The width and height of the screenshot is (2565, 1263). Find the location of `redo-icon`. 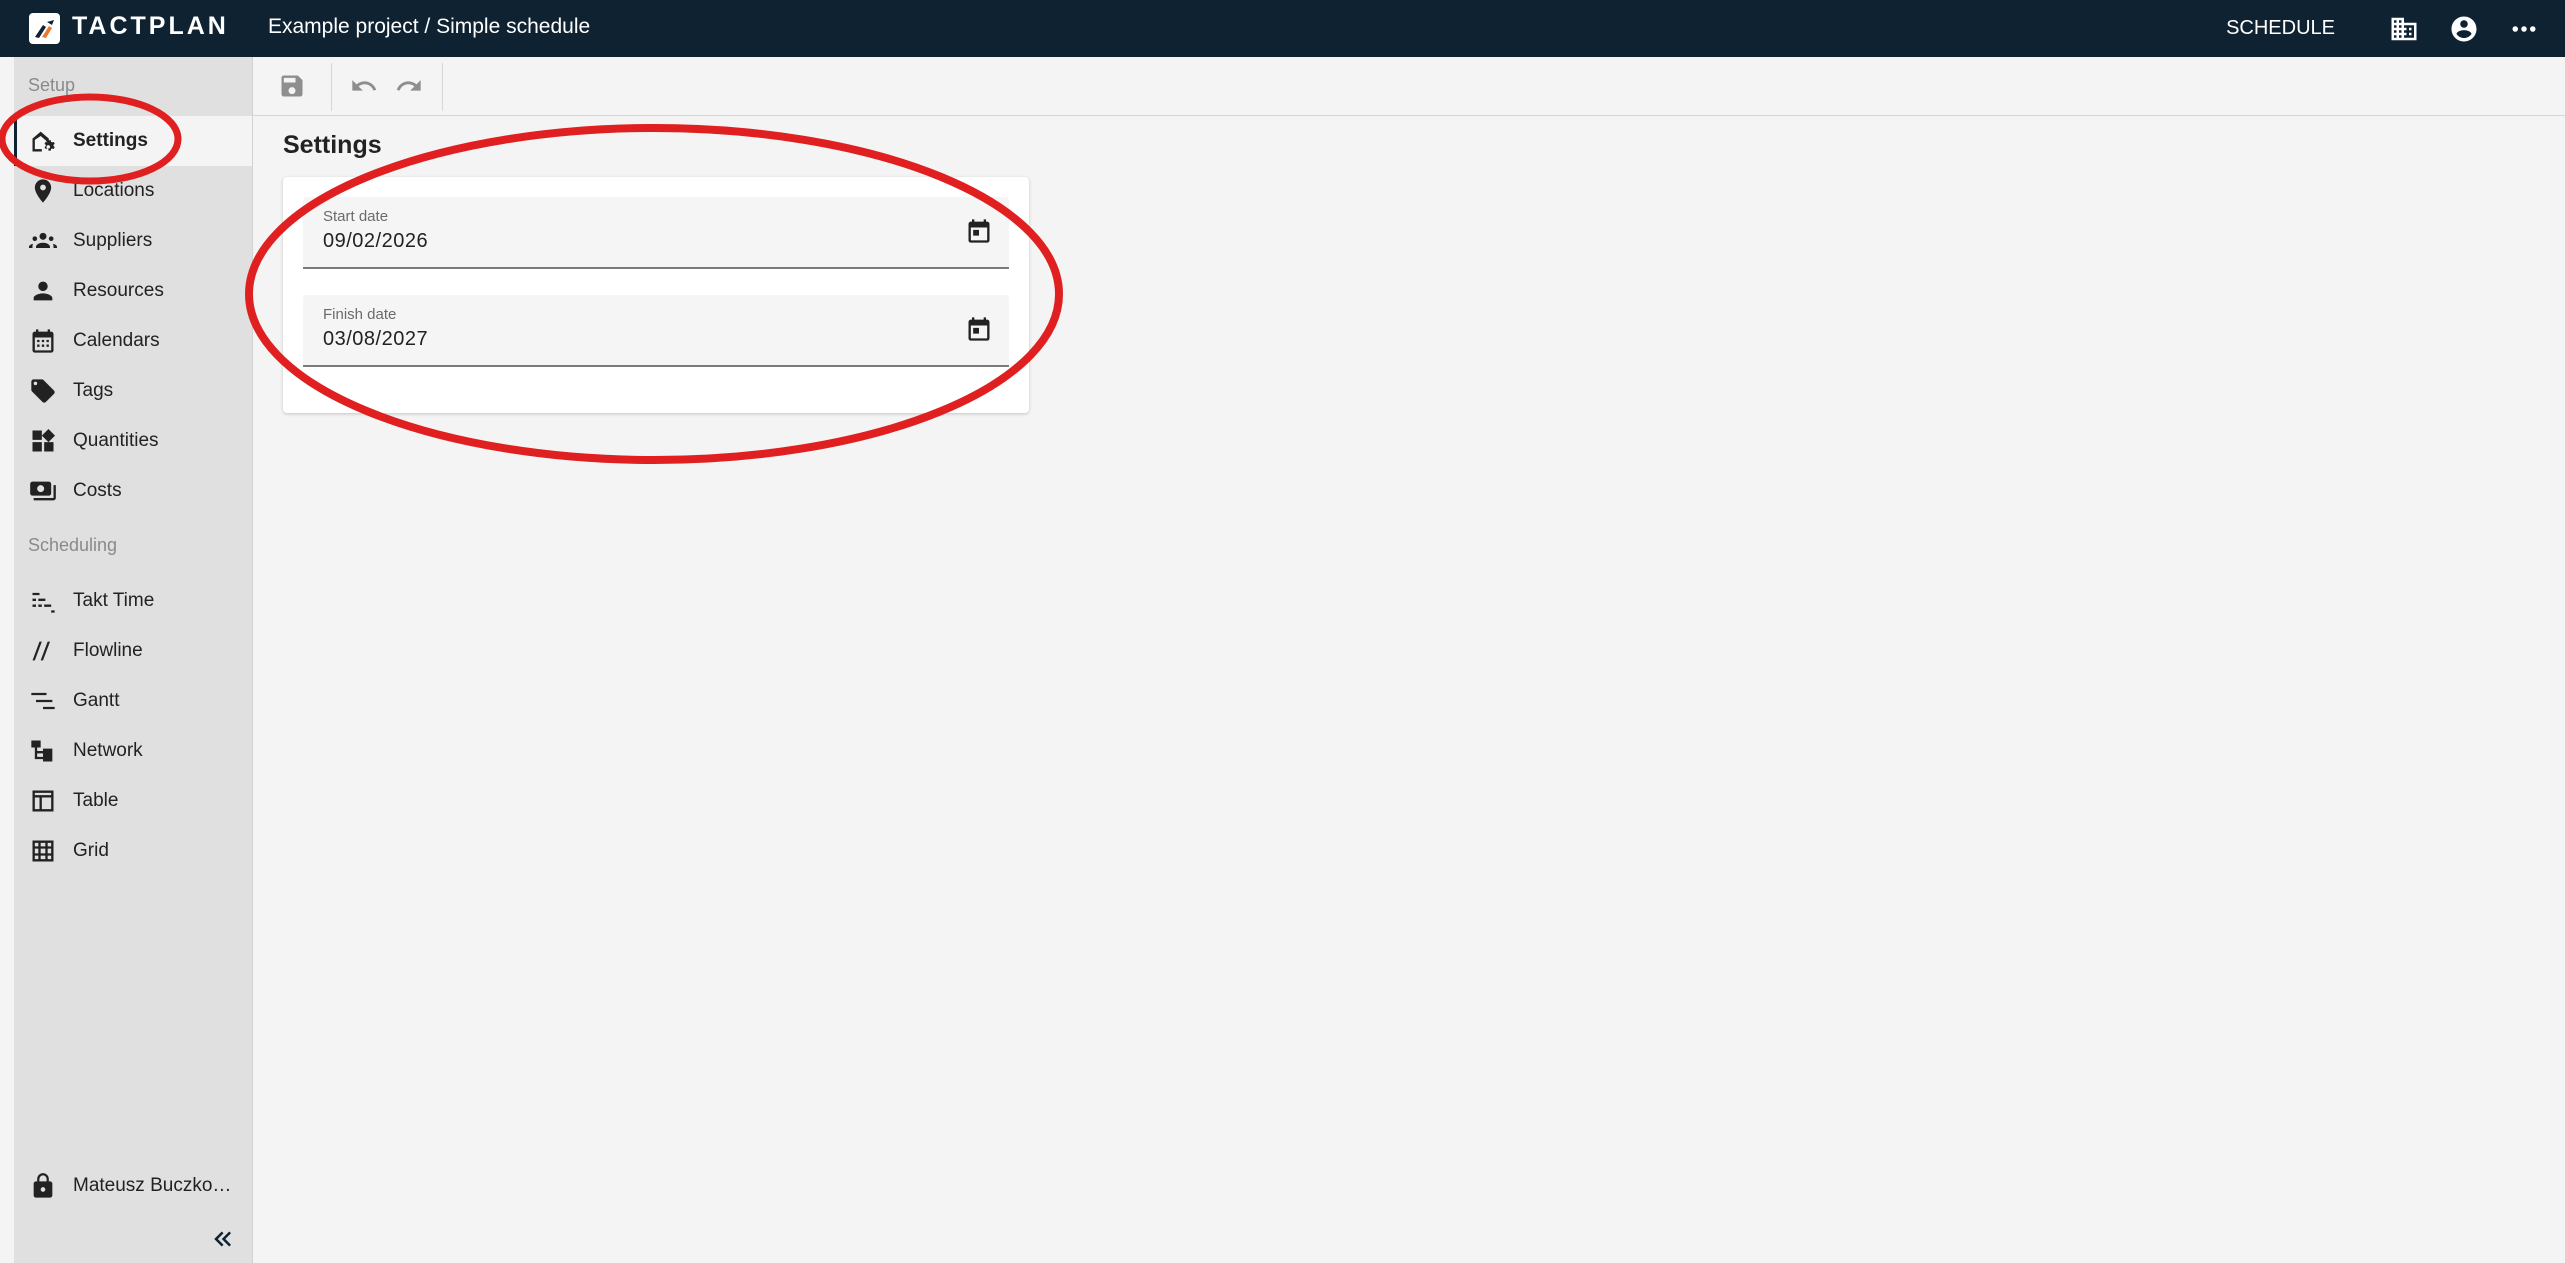

redo-icon is located at coordinates (408, 85).